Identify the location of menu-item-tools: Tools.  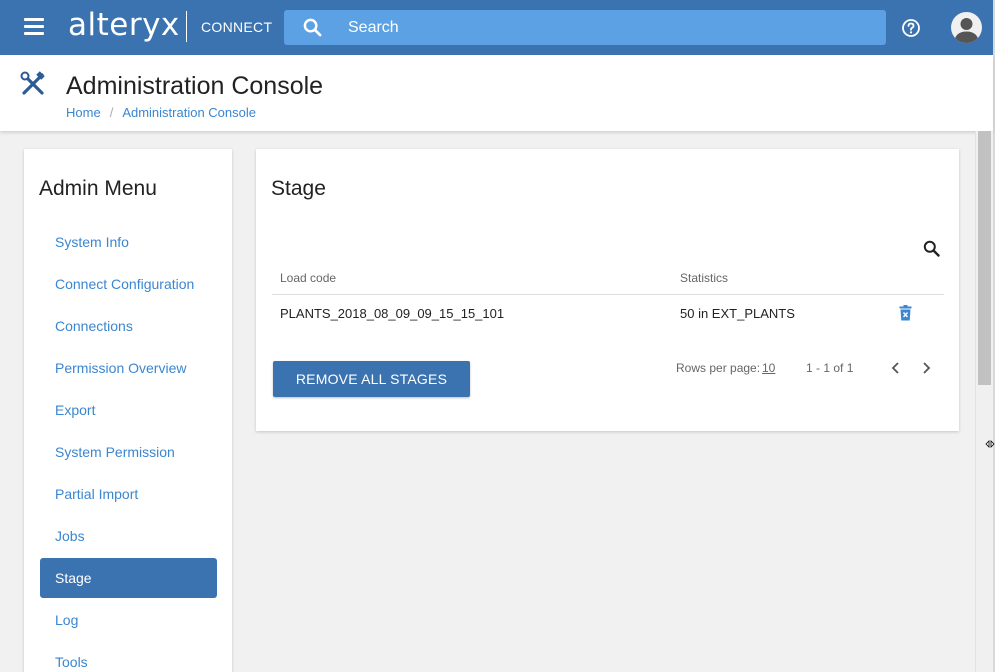
(128, 657).